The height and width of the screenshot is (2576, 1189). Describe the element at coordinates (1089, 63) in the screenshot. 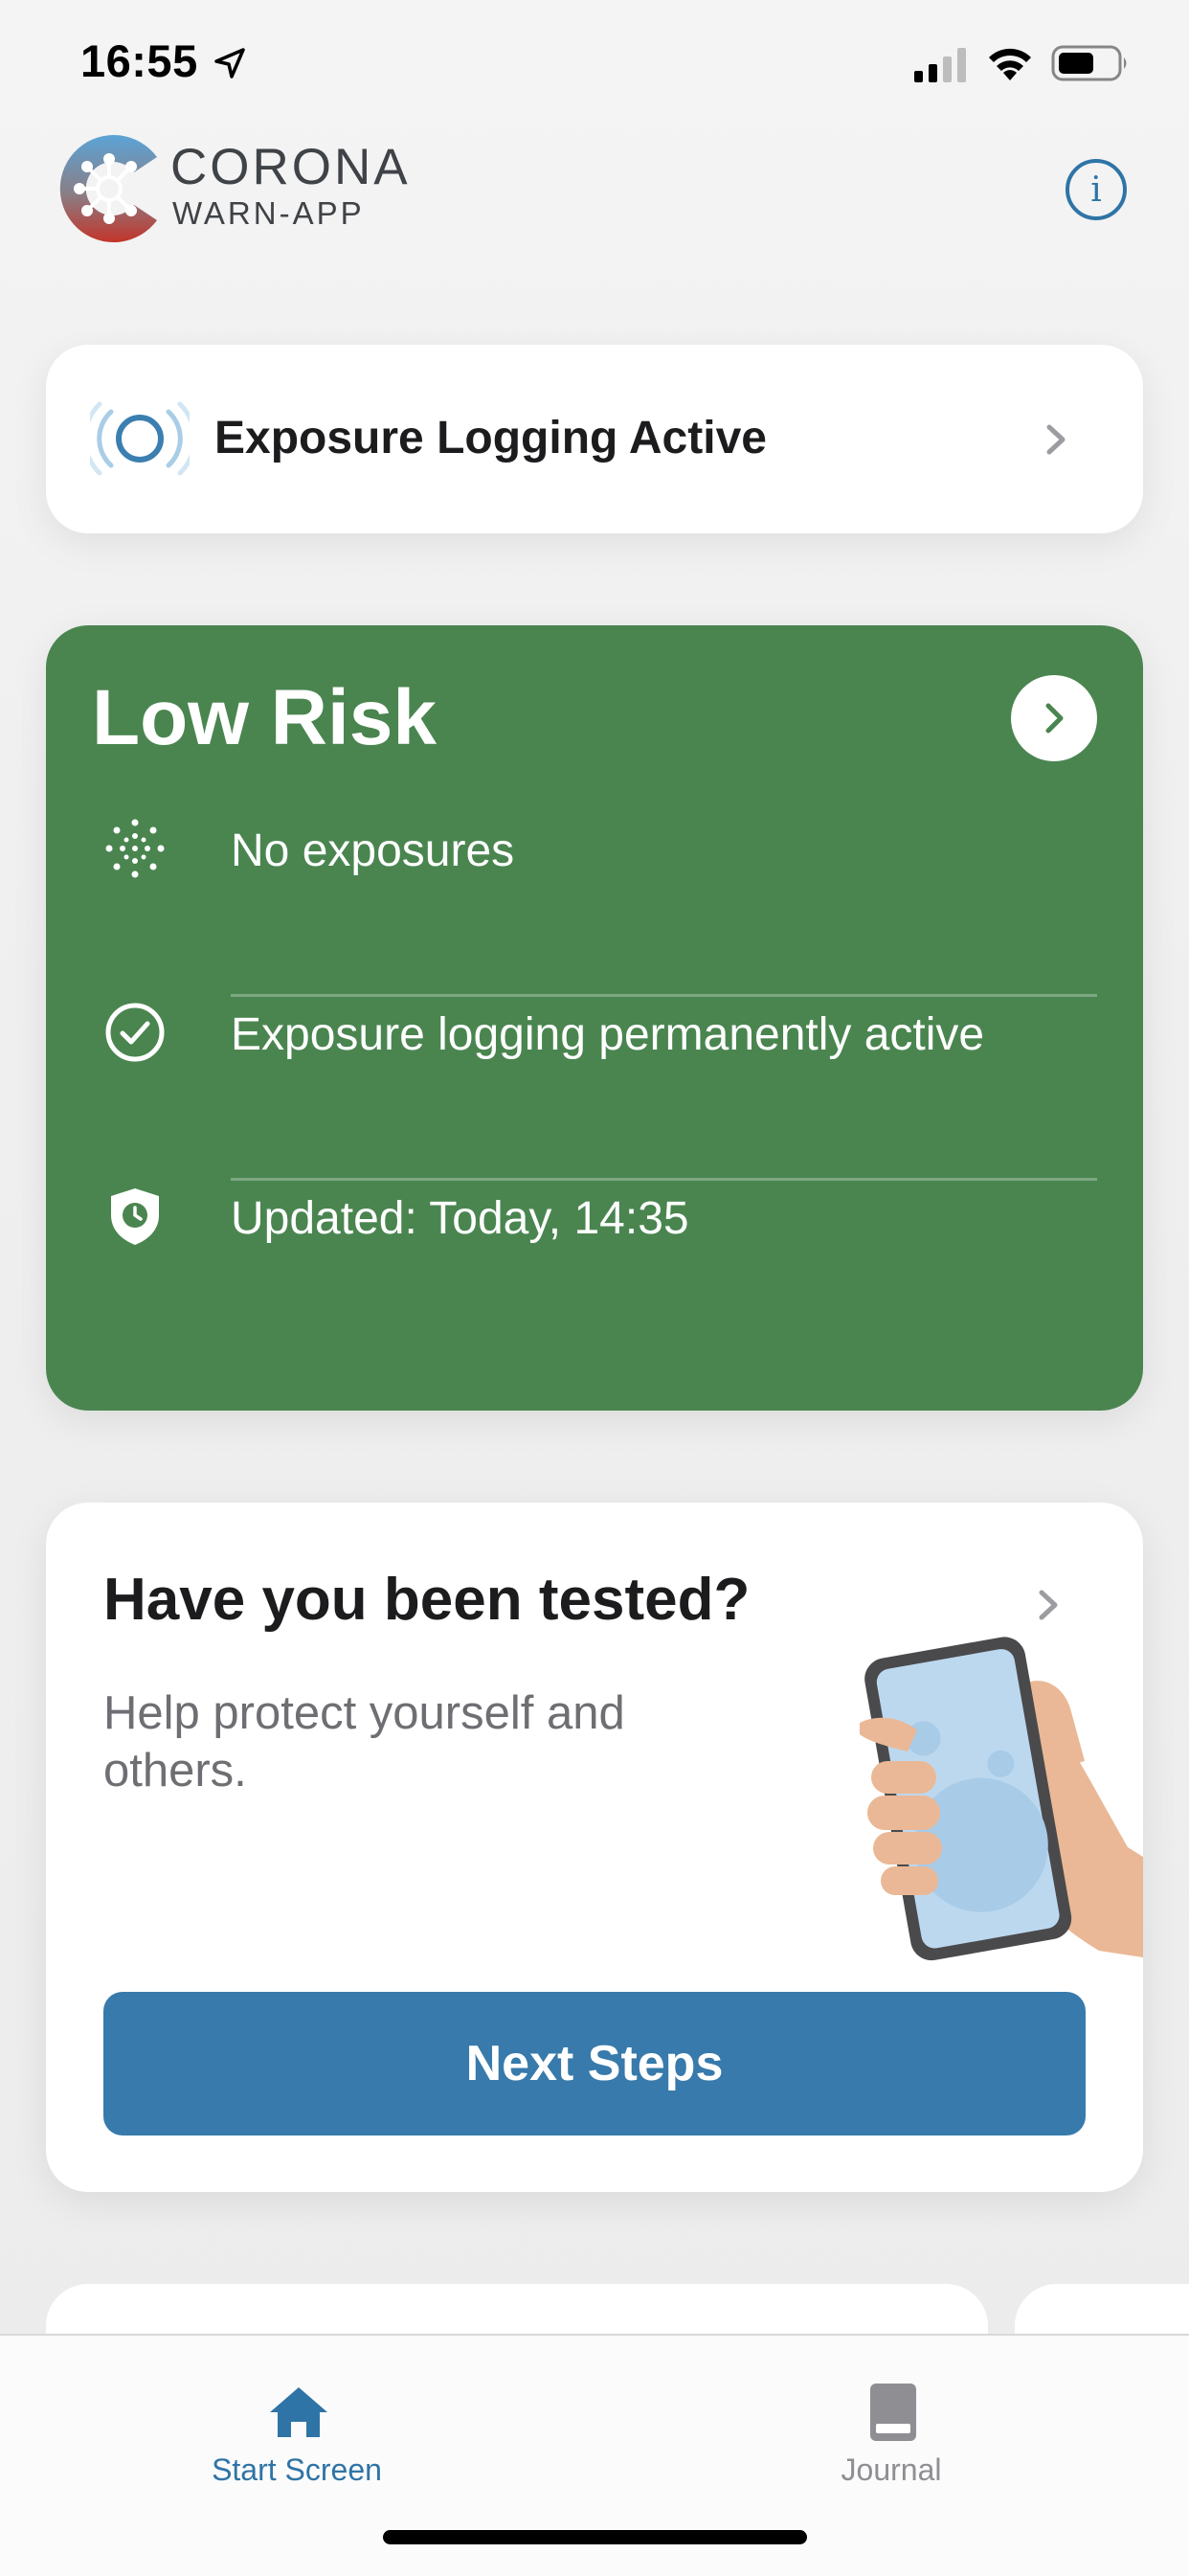

I see `battery-icon` at that location.